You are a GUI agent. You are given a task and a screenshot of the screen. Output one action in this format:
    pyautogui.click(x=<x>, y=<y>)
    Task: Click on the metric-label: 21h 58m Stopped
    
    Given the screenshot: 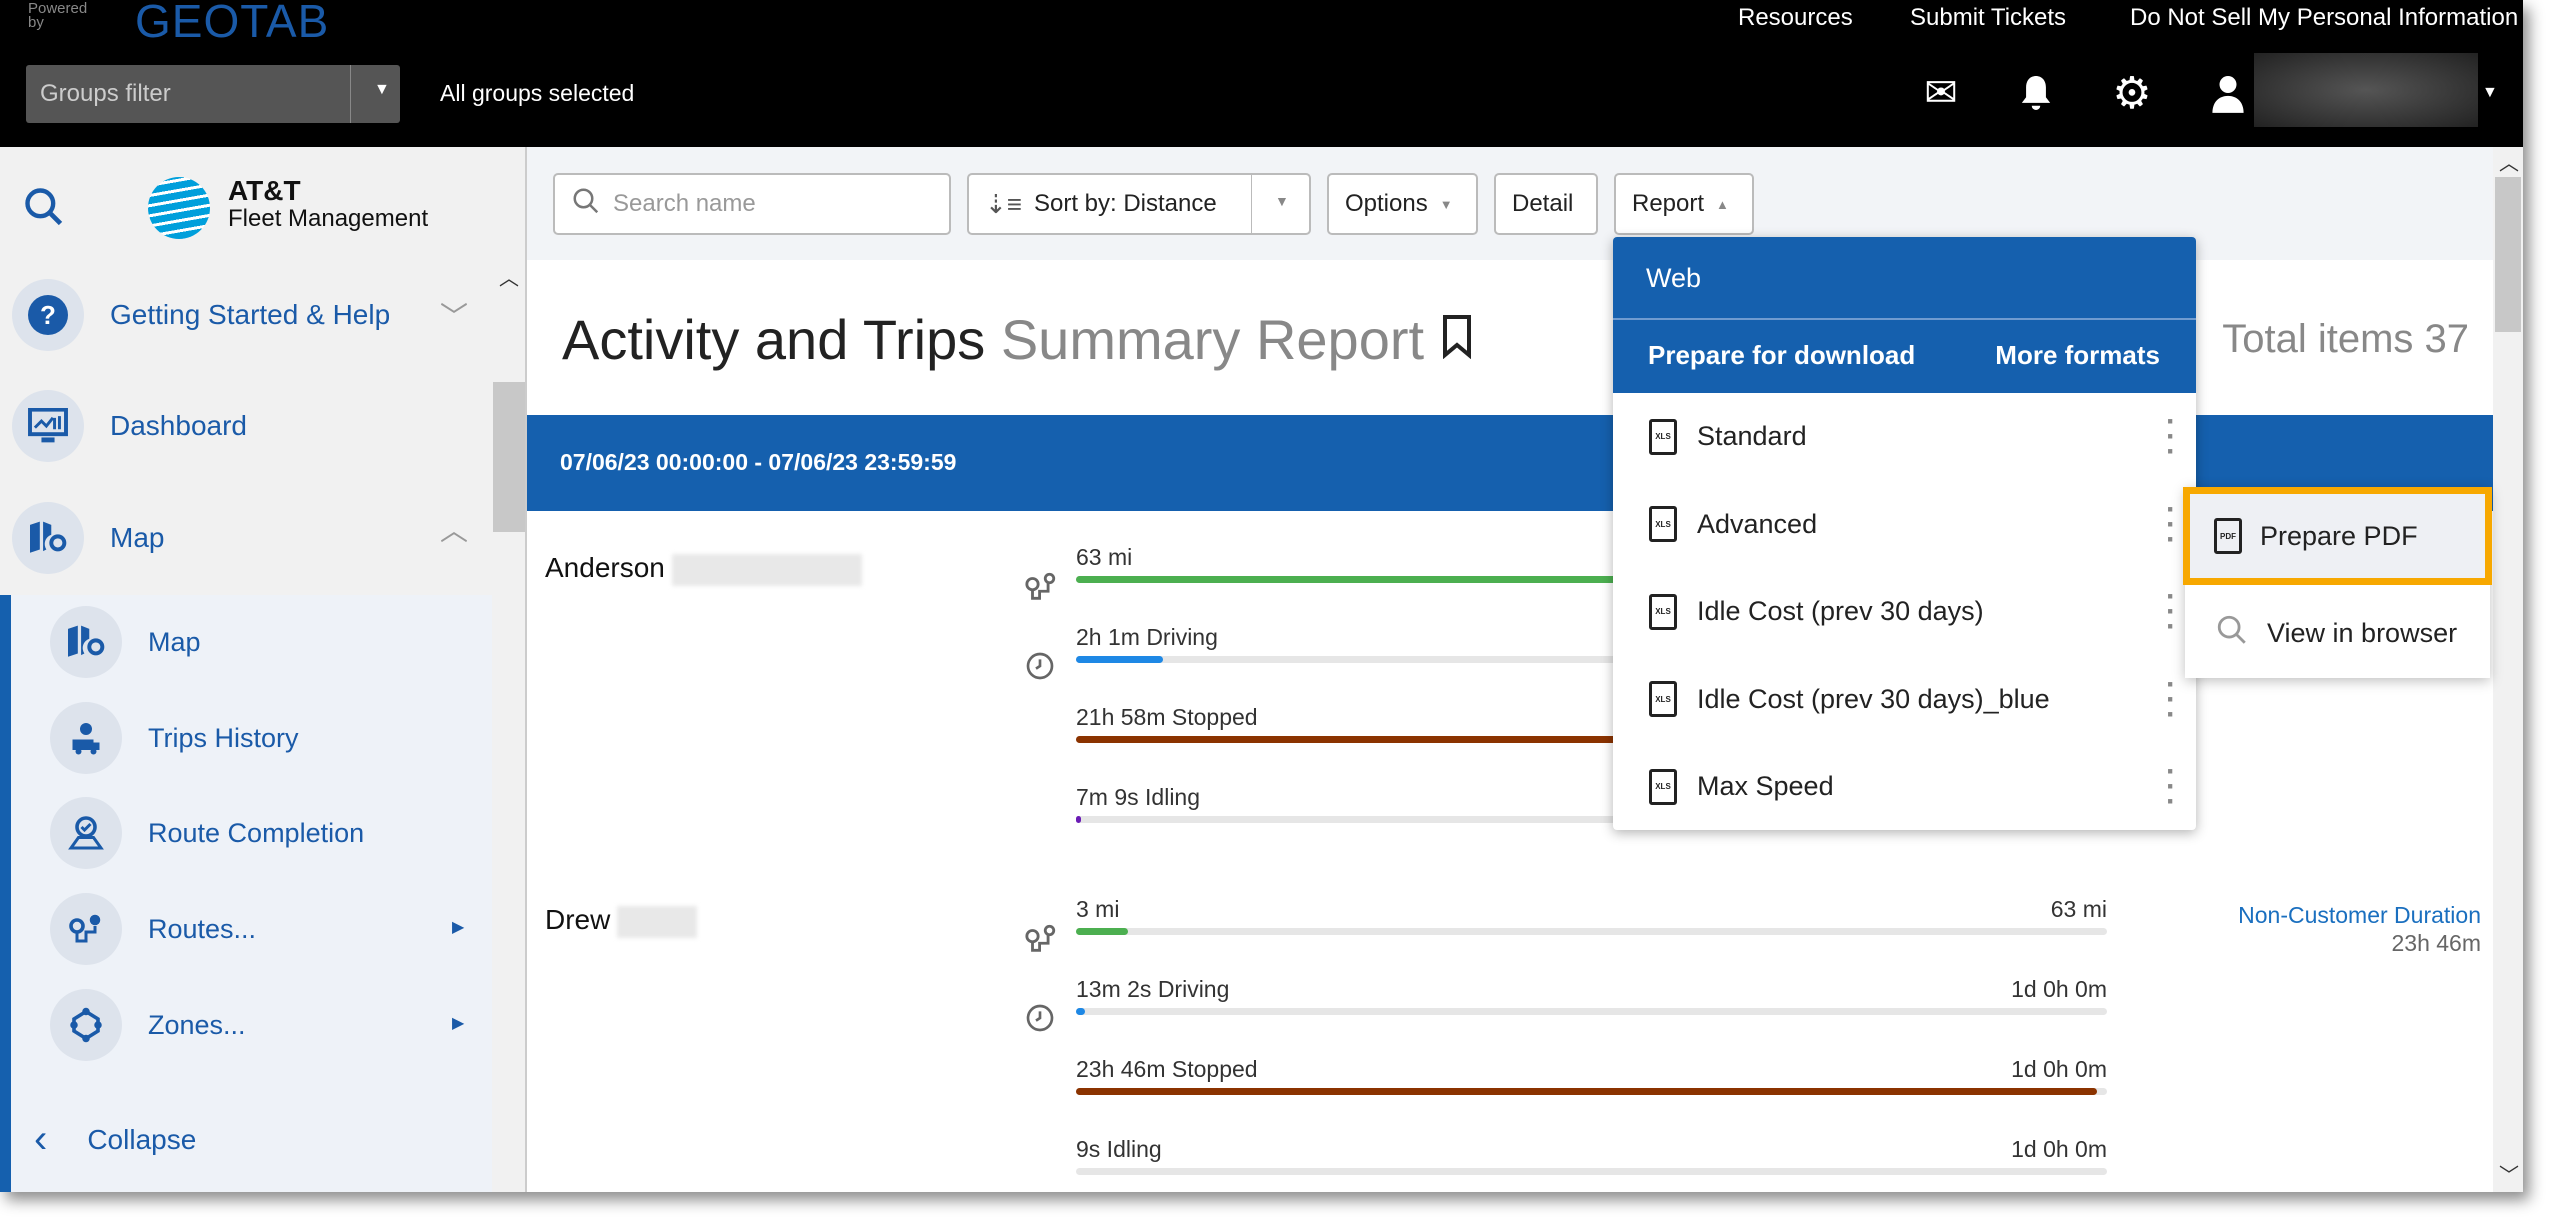 What is the action you would take?
    pyautogui.click(x=1167, y=717)
    